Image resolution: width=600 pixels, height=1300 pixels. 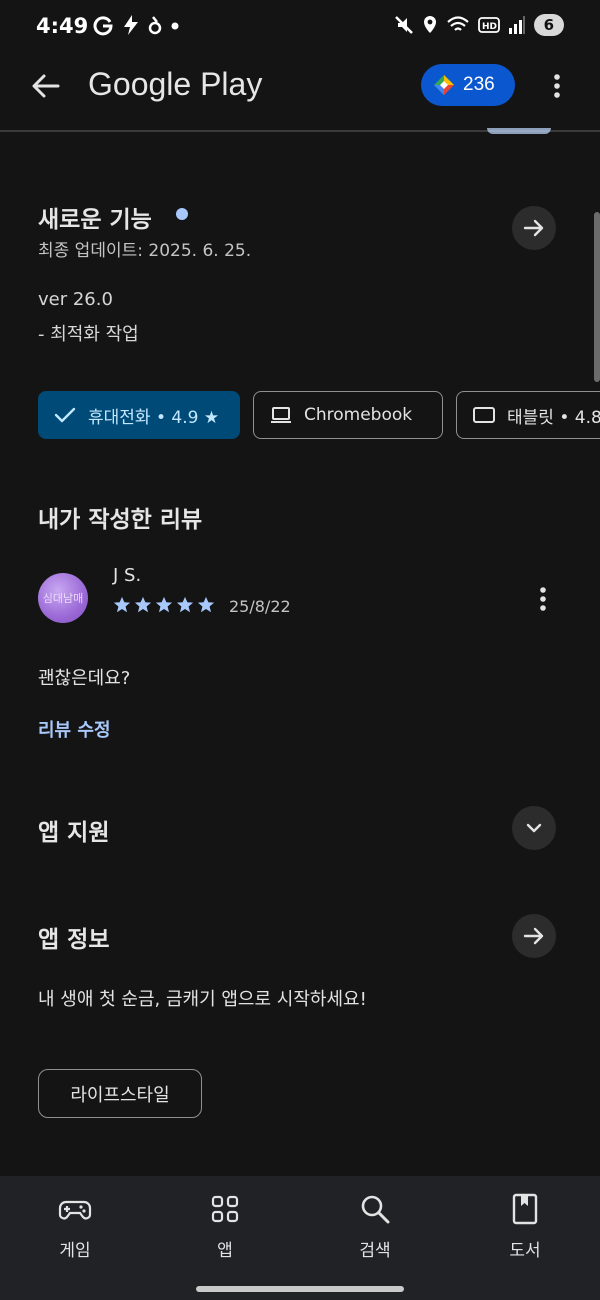 What do you see at coordinates (131, 25) in the screenshot?
I see `charging-bolt-icon` at bounding box center [131, 25].